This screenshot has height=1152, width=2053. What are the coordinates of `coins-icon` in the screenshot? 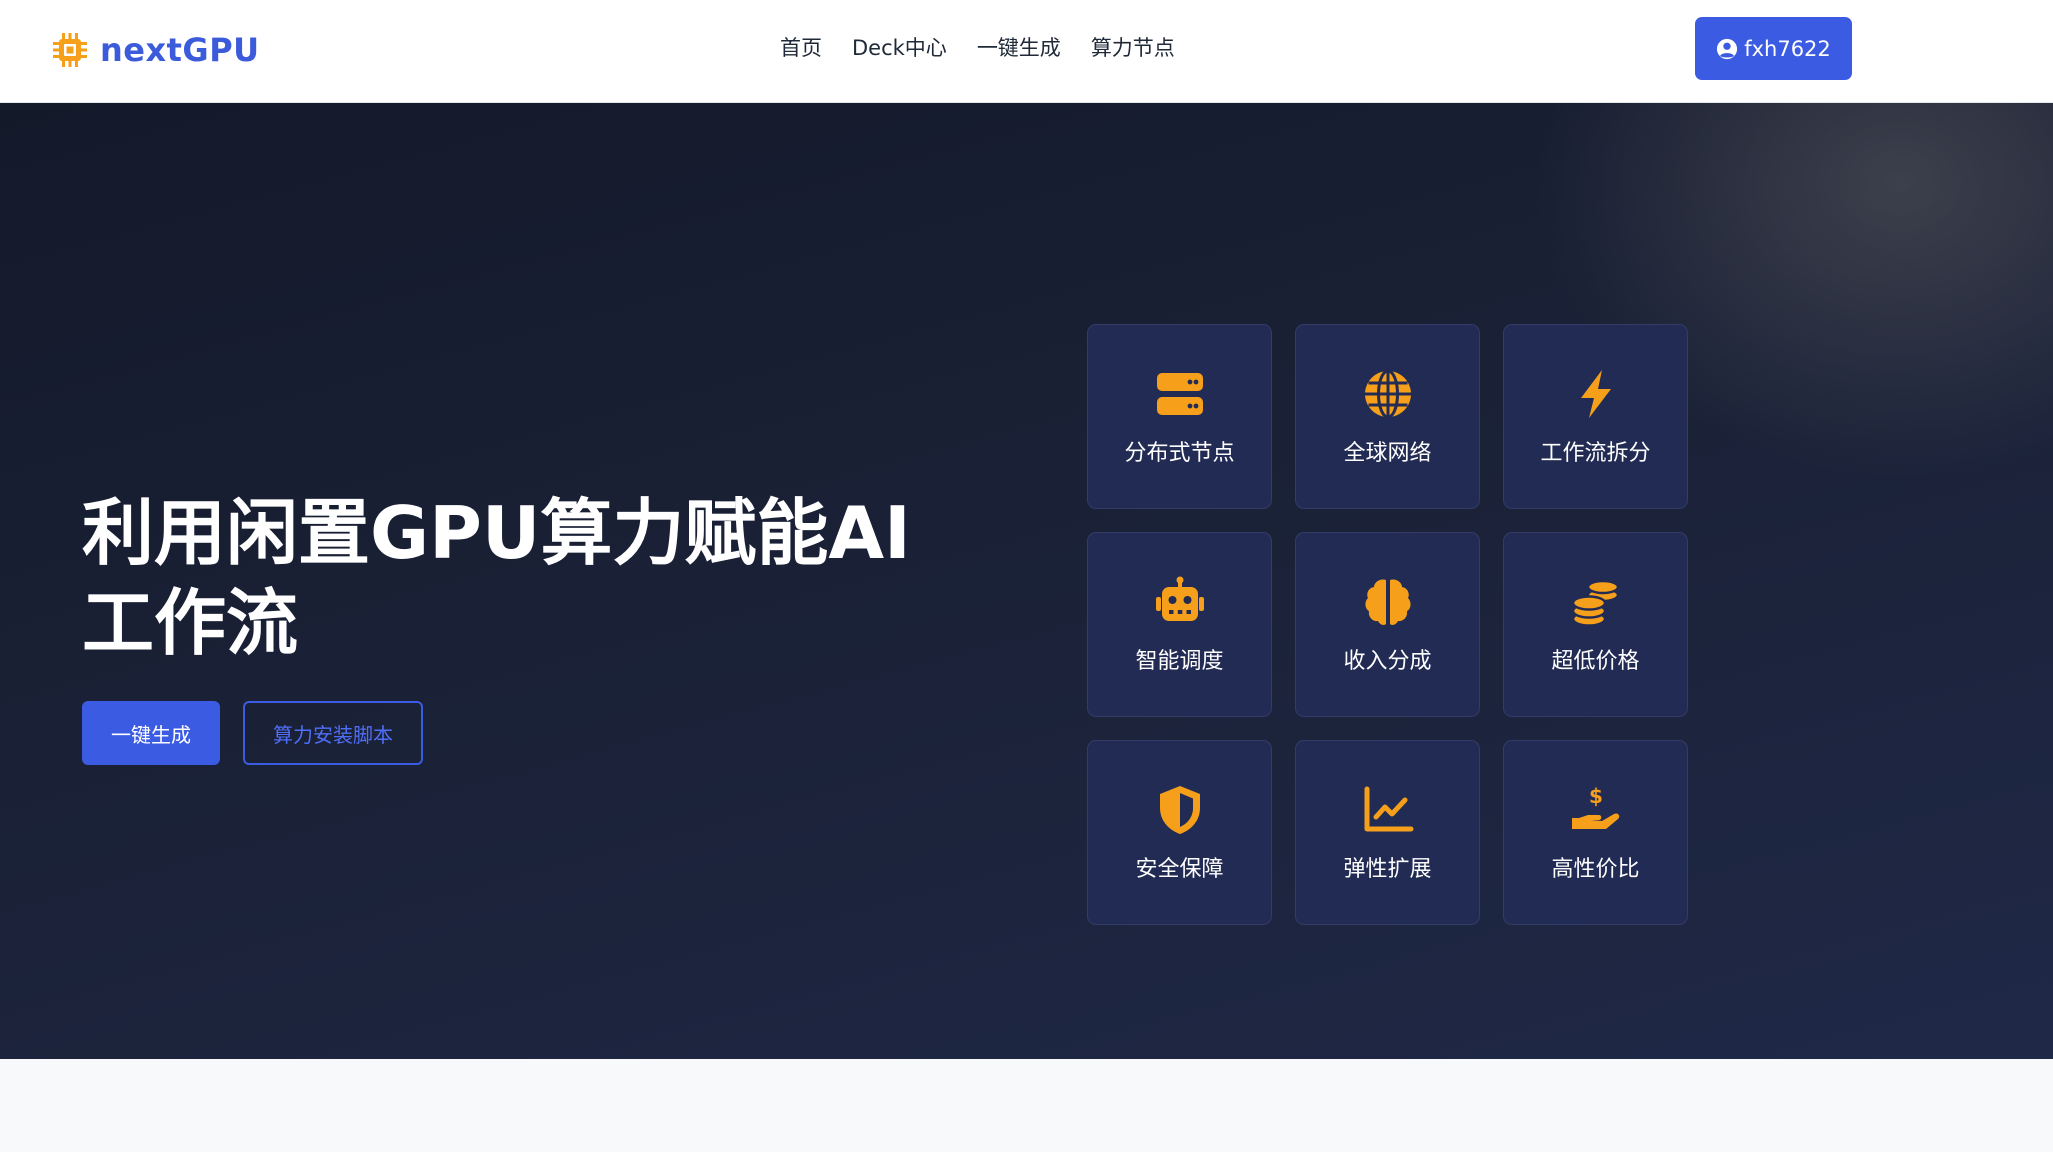 It's located at (1595, 603).